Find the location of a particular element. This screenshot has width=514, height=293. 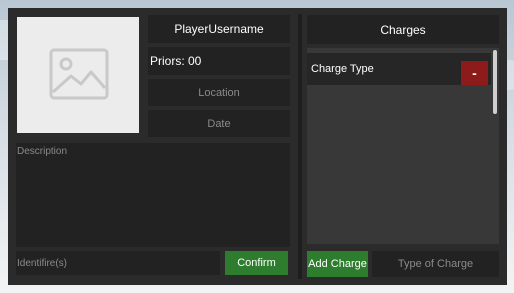

confirm-button: Confirm is located at coordinates (256, 263).